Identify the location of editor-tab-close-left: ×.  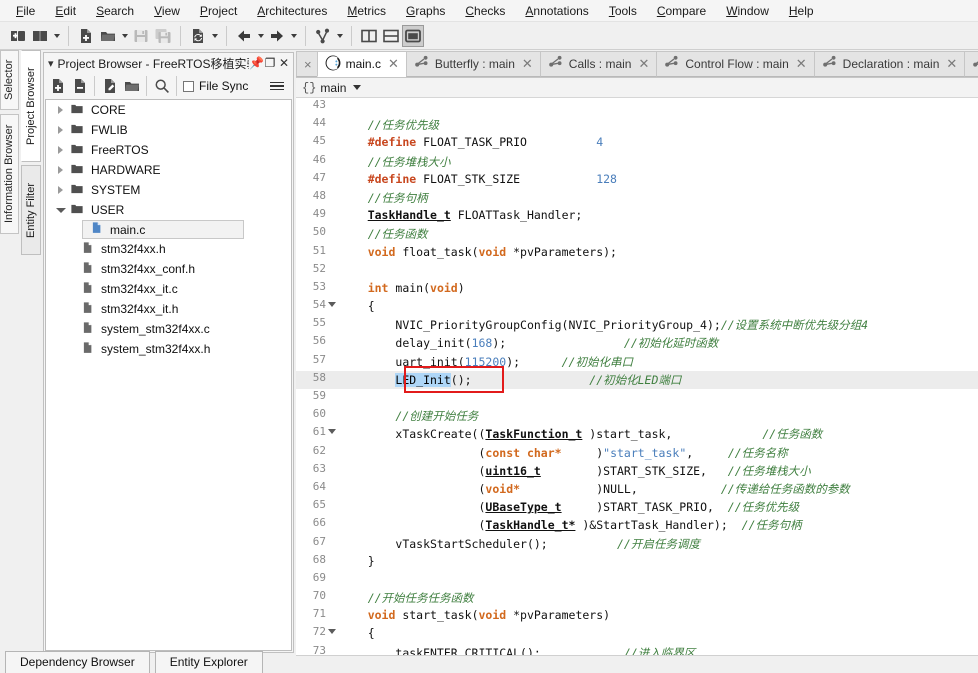
(306, 64).